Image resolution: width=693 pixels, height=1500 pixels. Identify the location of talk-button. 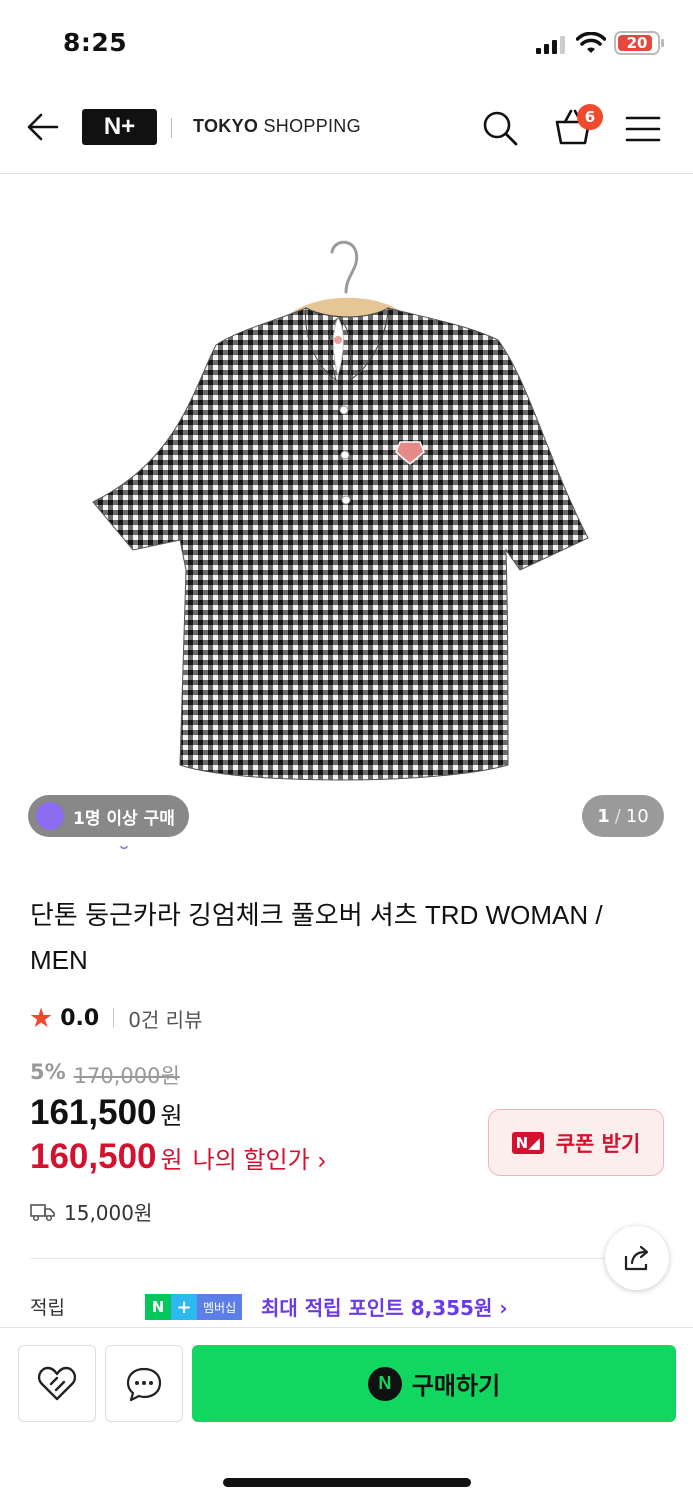
(144, 1383).